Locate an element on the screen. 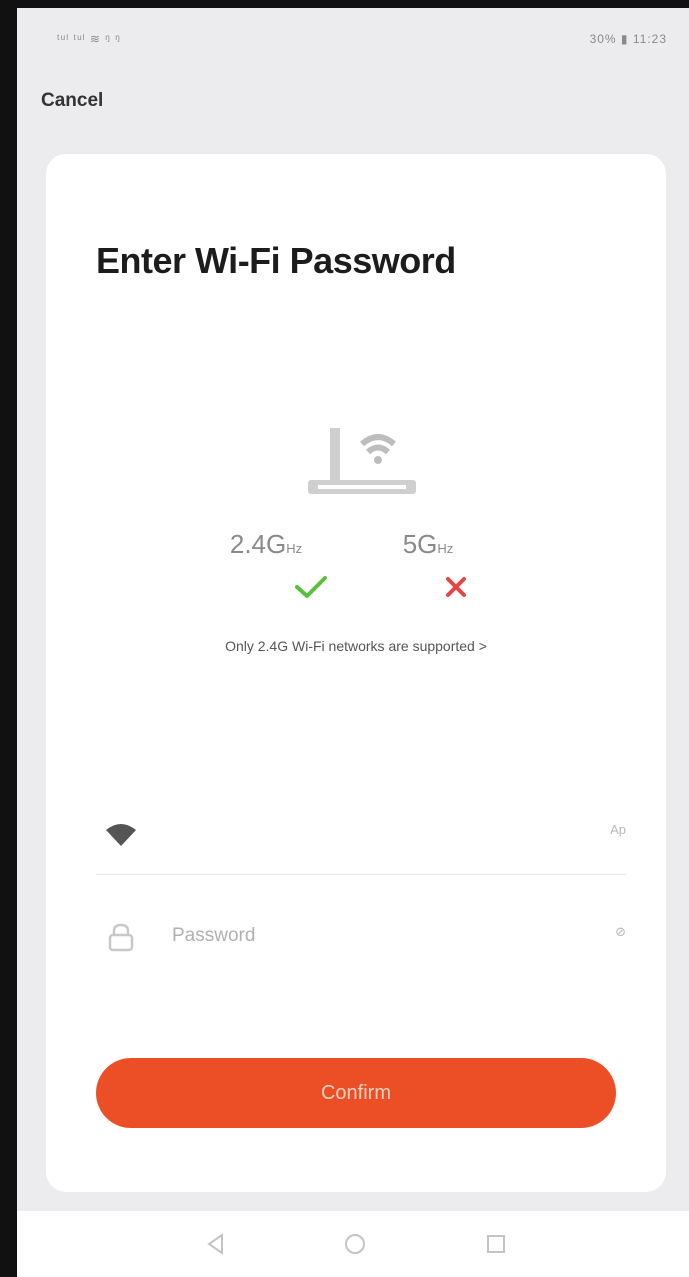 This screenshot has width=689, height=1277. band-5ghz-label: 5GHz is located at coordinates (428, 544).